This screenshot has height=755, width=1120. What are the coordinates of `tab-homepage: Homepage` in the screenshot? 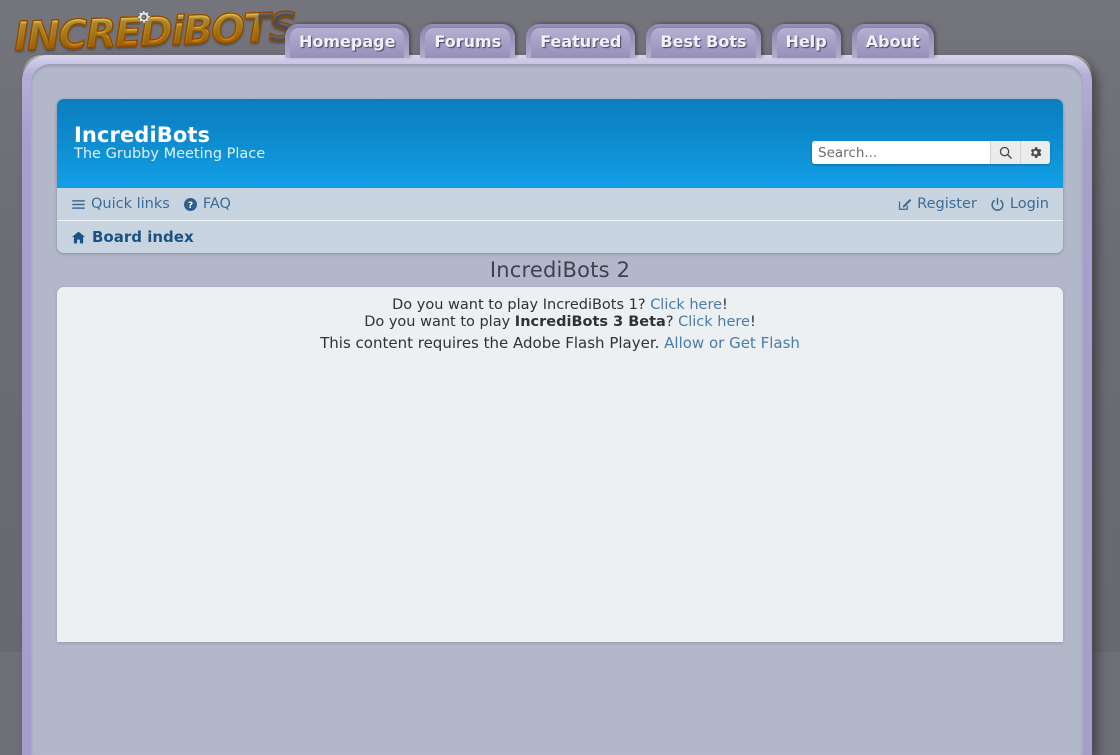 It's located at (347, 41).